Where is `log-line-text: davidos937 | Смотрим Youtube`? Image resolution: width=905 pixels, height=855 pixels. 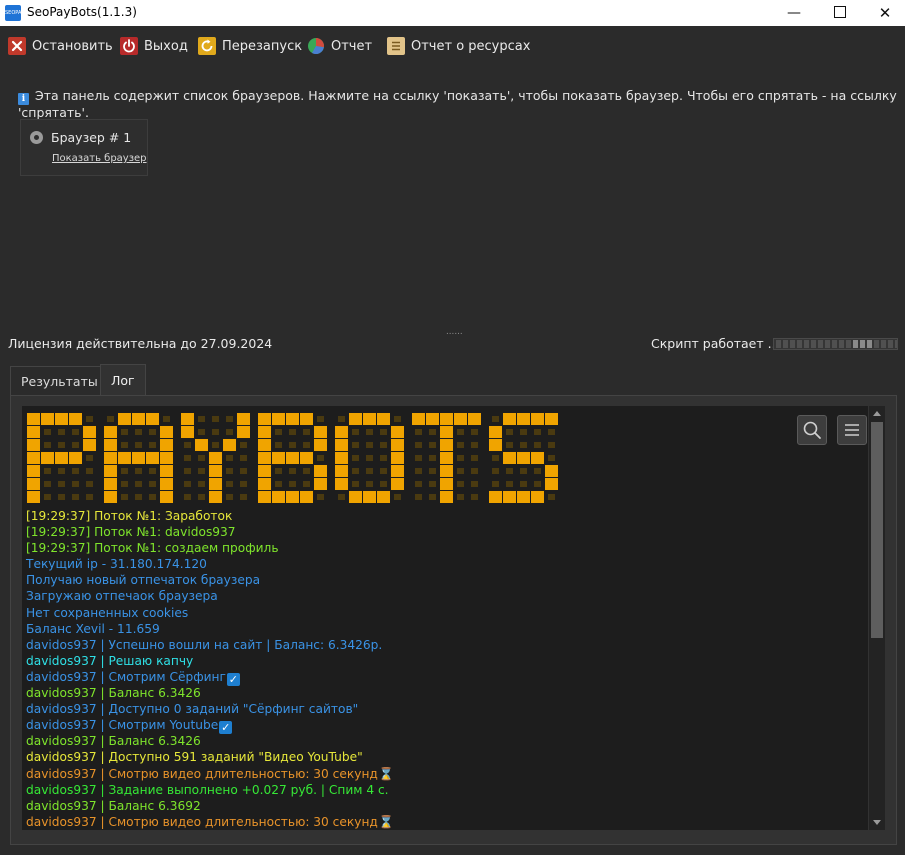 log-line-text: davidos937 | Смотрим Youtube is located at coordinates (122, 725).